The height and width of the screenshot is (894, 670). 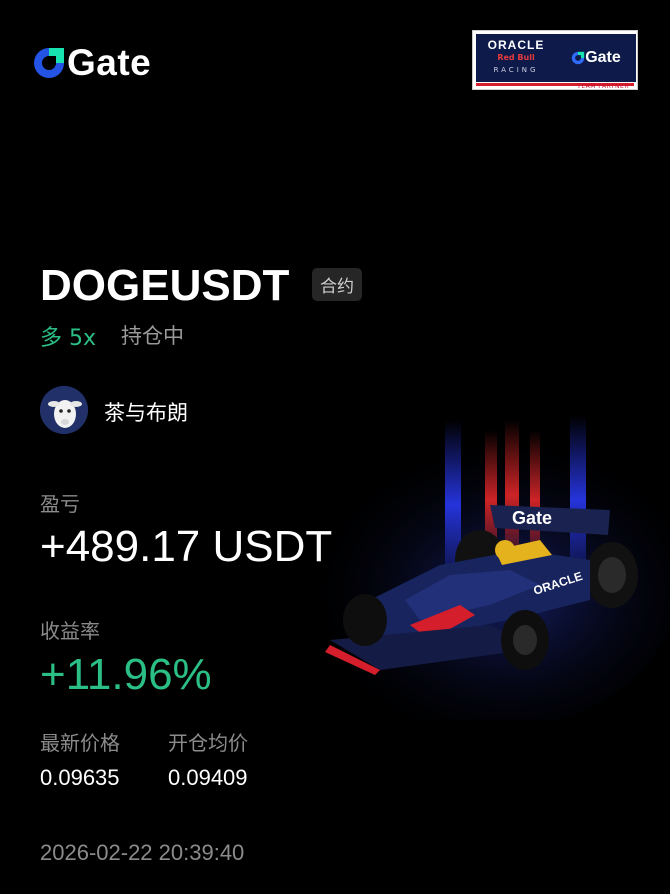 I want to click on gate-logo: Gate, so click(x=91, y=62).